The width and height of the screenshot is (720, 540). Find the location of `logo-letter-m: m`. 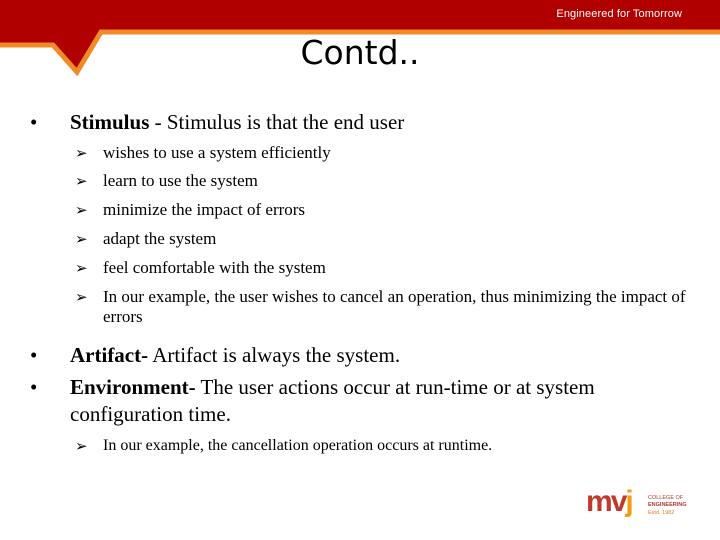

logo-letter-m: m is located at coordinates (599, 501).